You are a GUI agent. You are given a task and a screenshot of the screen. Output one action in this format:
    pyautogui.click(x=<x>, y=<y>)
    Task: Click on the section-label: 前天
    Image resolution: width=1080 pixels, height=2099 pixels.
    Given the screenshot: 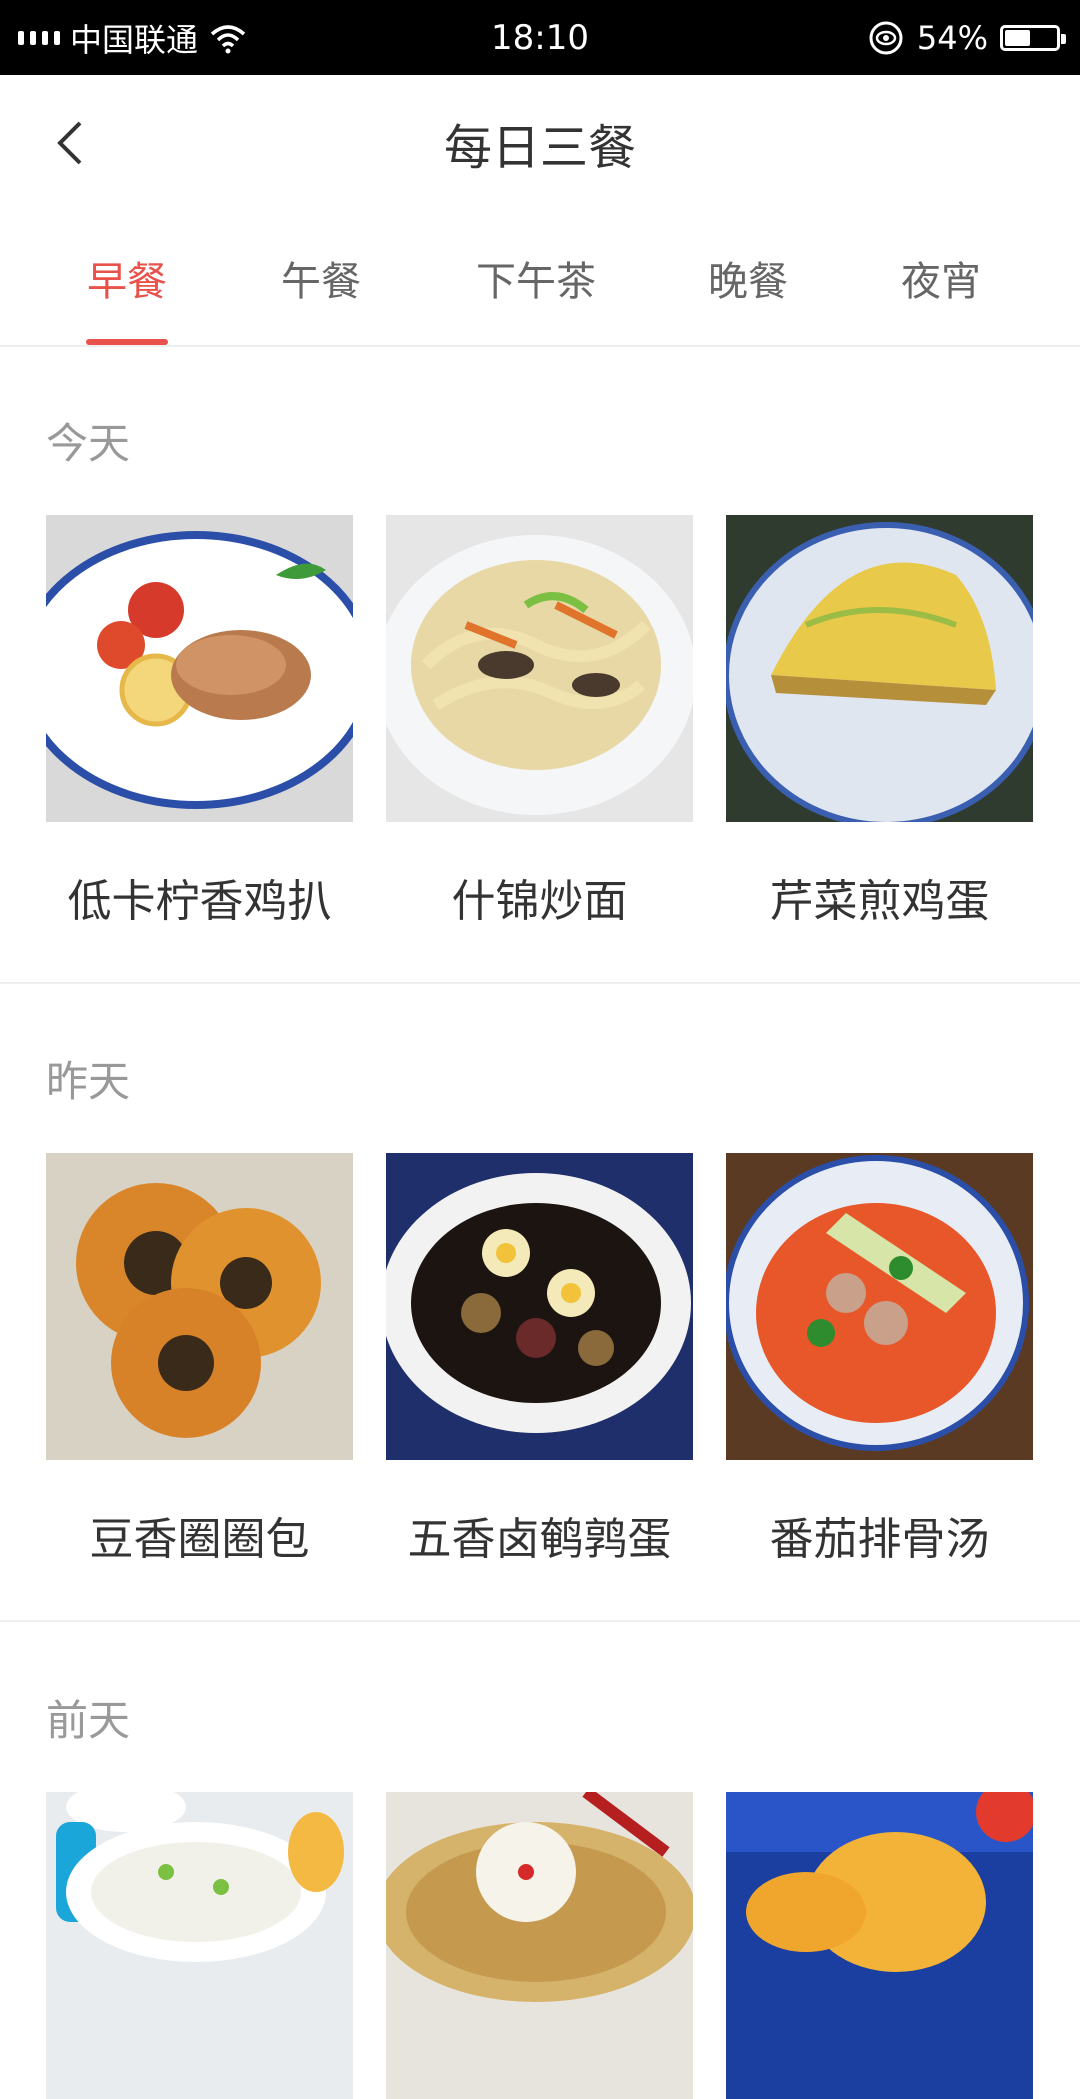 What is the action you would take?
    pyautogui.click(x=88, y=1720)
    